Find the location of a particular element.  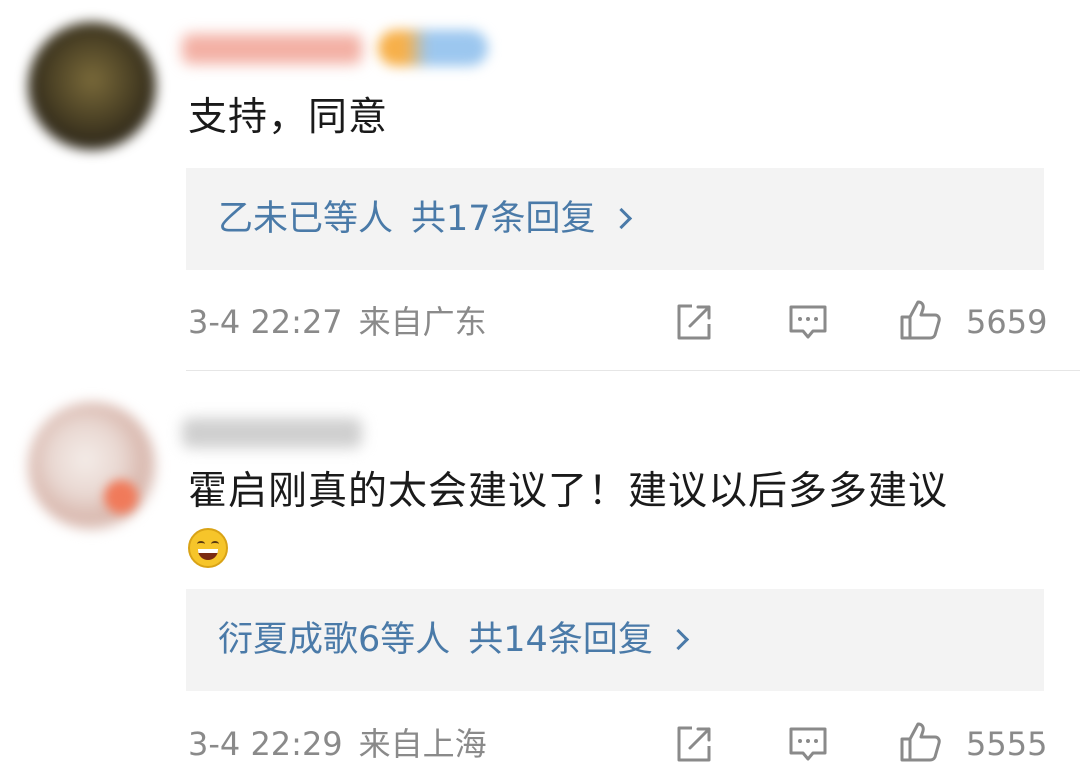

avatar-badge-icon is located at coordinates (121, 497).